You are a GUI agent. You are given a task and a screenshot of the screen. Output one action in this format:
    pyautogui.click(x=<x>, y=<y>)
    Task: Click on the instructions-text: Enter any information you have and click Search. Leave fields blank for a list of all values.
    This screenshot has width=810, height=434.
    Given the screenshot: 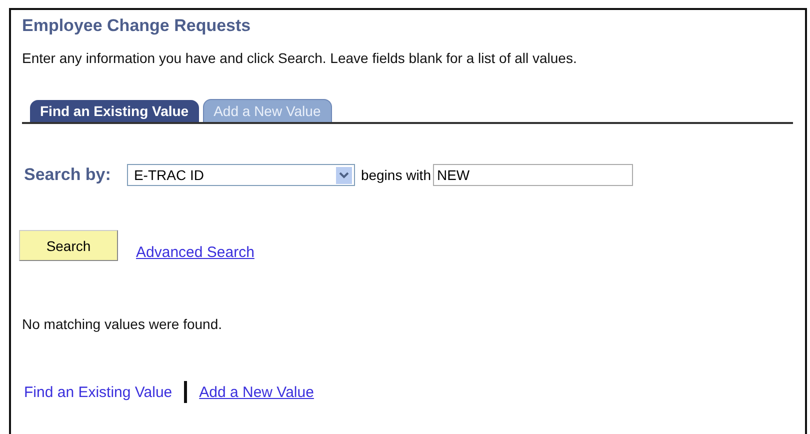 What is the action you would take?
    pyautogui.click(x=300, y=58)
    